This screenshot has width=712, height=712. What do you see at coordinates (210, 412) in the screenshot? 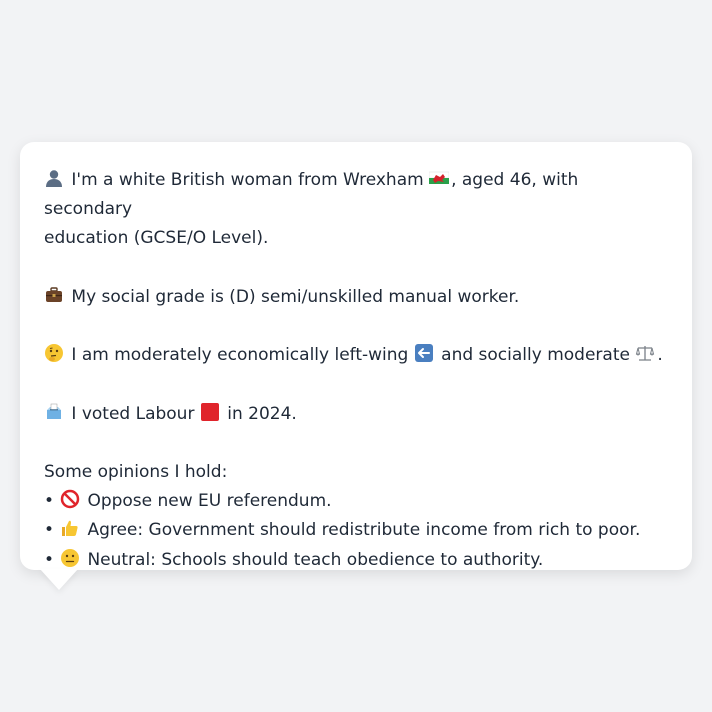
I see `red-square-icon` at bounding box center [210, 412].